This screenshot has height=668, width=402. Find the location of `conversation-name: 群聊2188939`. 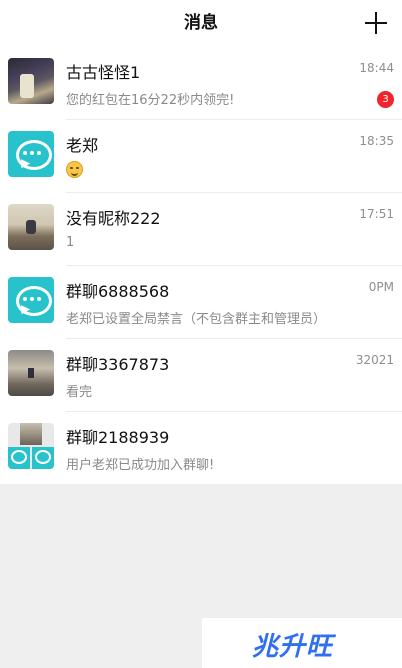

conversation-name: 群聊2188939 is located at coordinates (118, 437).